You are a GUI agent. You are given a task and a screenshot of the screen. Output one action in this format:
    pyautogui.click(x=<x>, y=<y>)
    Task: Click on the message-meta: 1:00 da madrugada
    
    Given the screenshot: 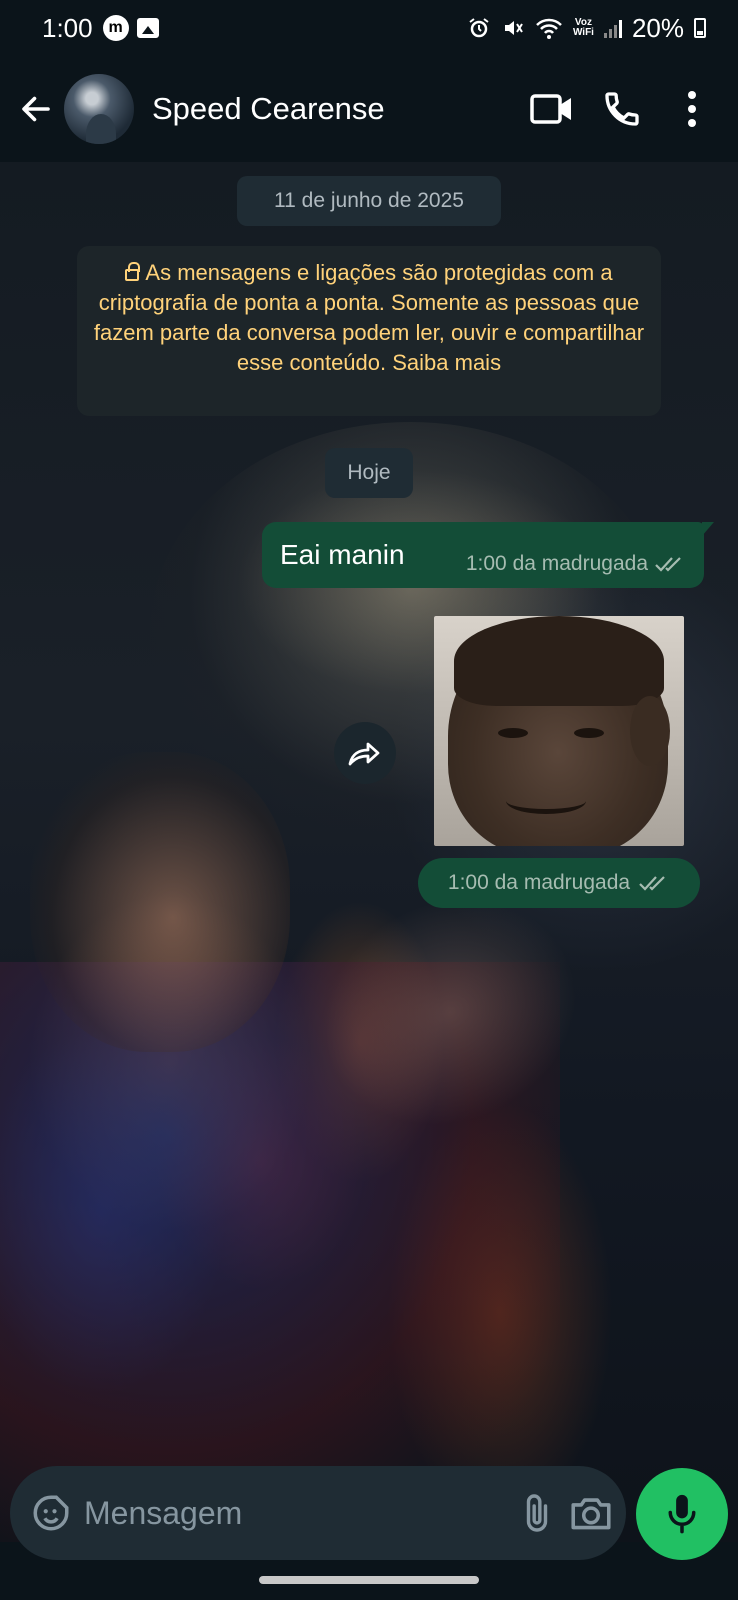 What is the action you would take?
    pyautogui.click(x=576, y=564)
    